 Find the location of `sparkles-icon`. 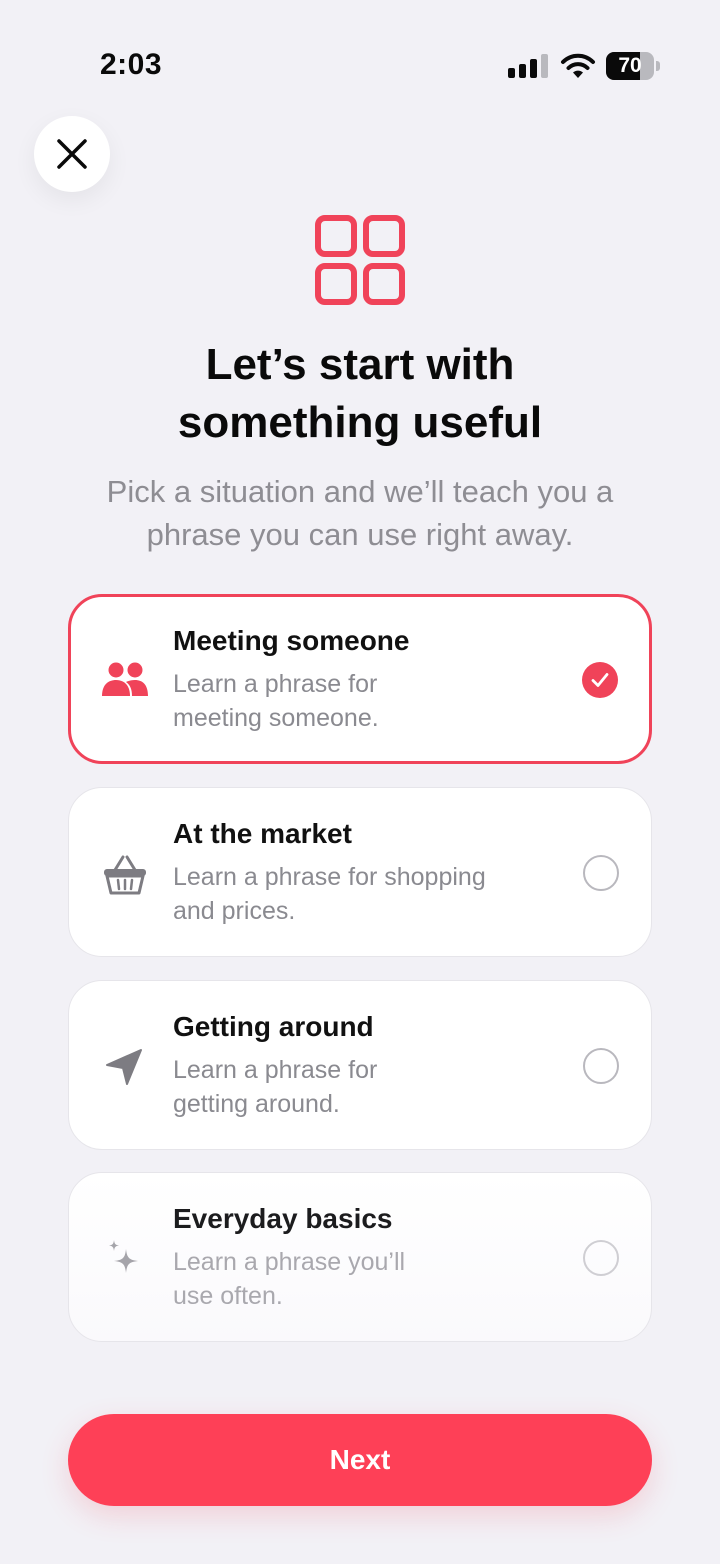

sparkles-icon is located at coordinates (123, 1256).